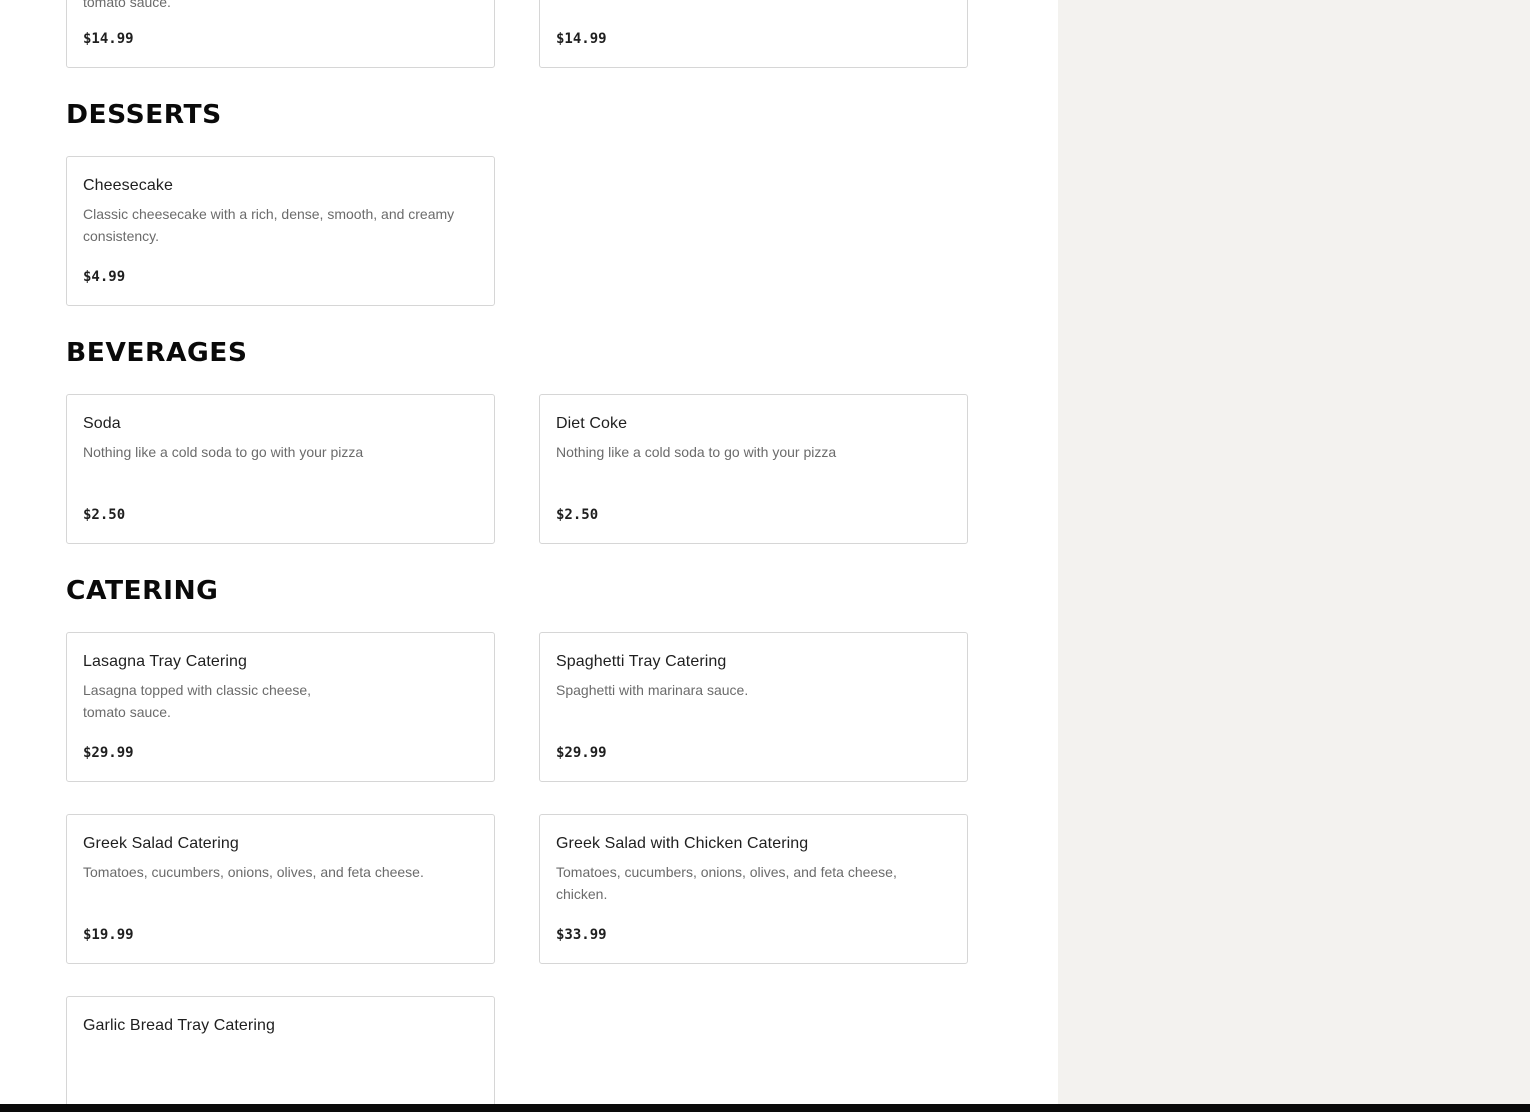 Image resolution: width=1530 pixels, height=1112 pixels. I want to click on item-price: $19.99, so click(108, 935).